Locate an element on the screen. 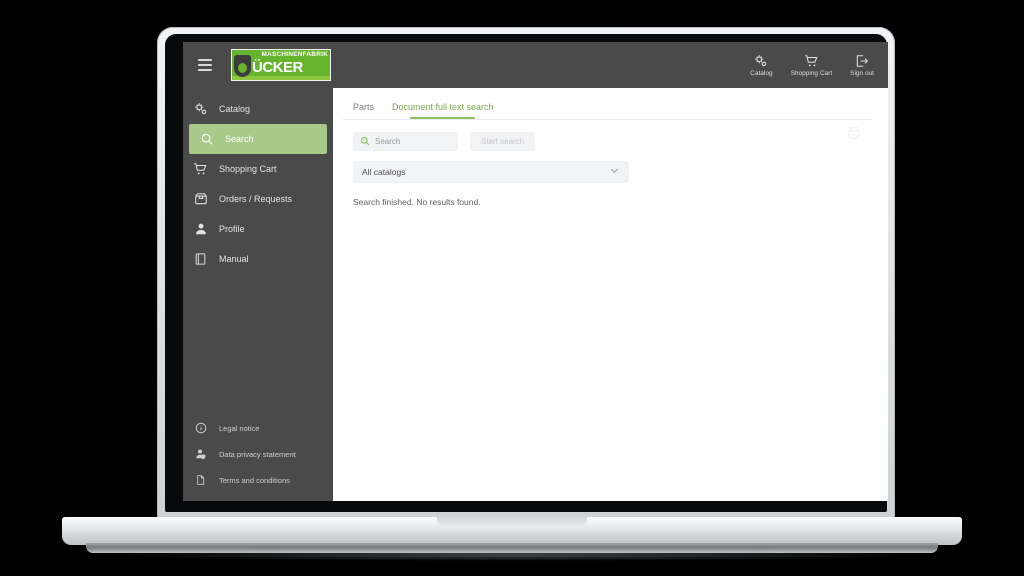 This screenshot has width=1024, height=576. search-input: Search is located at coordinates (405, 141).